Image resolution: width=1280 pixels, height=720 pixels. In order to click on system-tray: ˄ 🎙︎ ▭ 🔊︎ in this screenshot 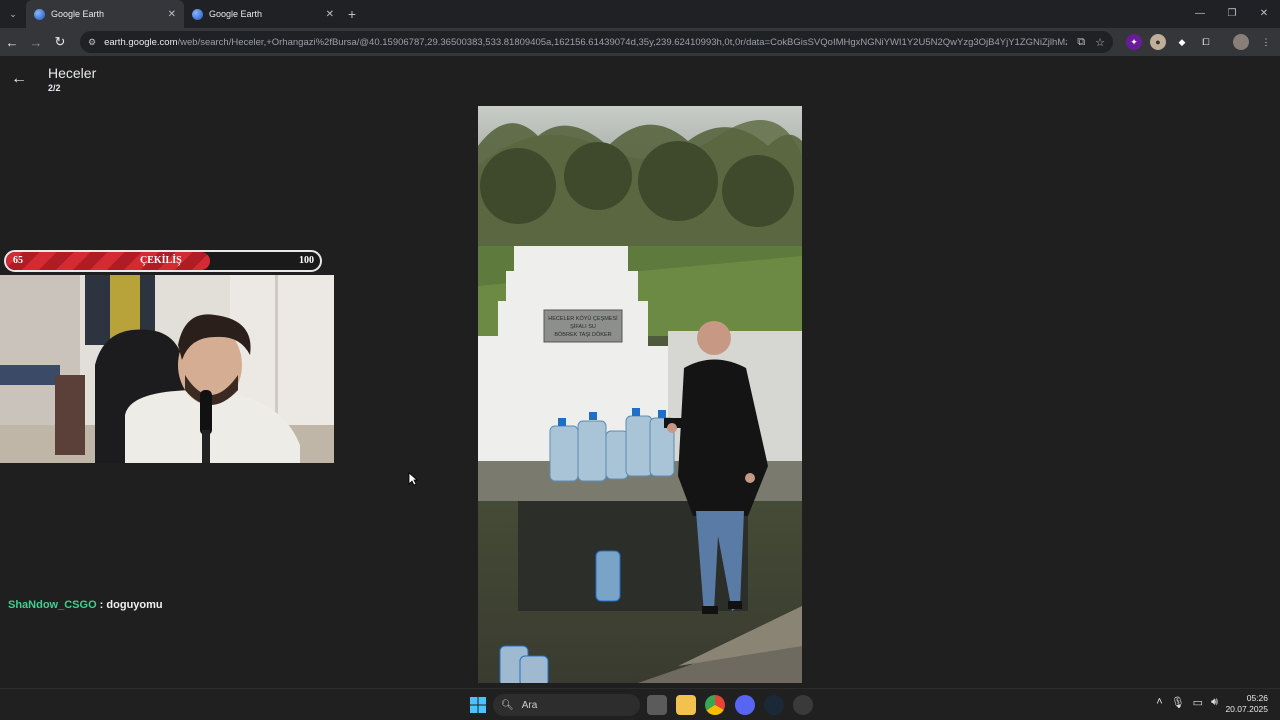, I will do `click(1187, 702)`.